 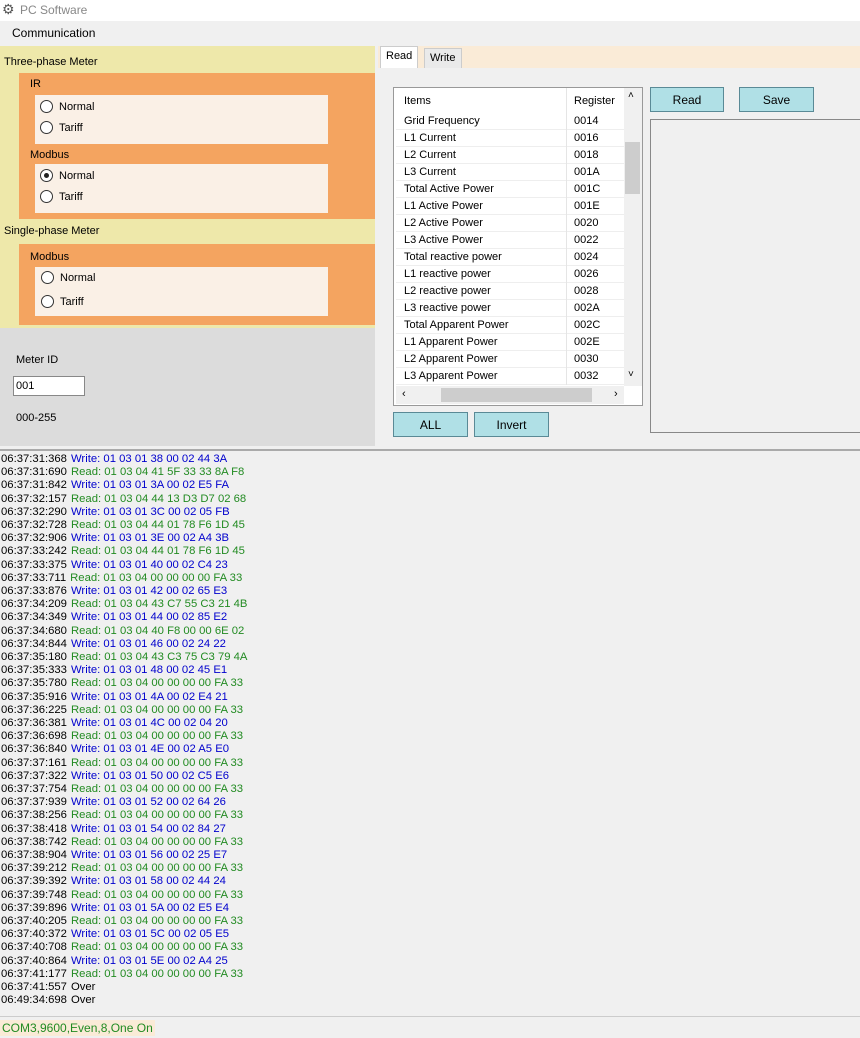 I want to click on all-button: ALL, so click(x=430, y=424).